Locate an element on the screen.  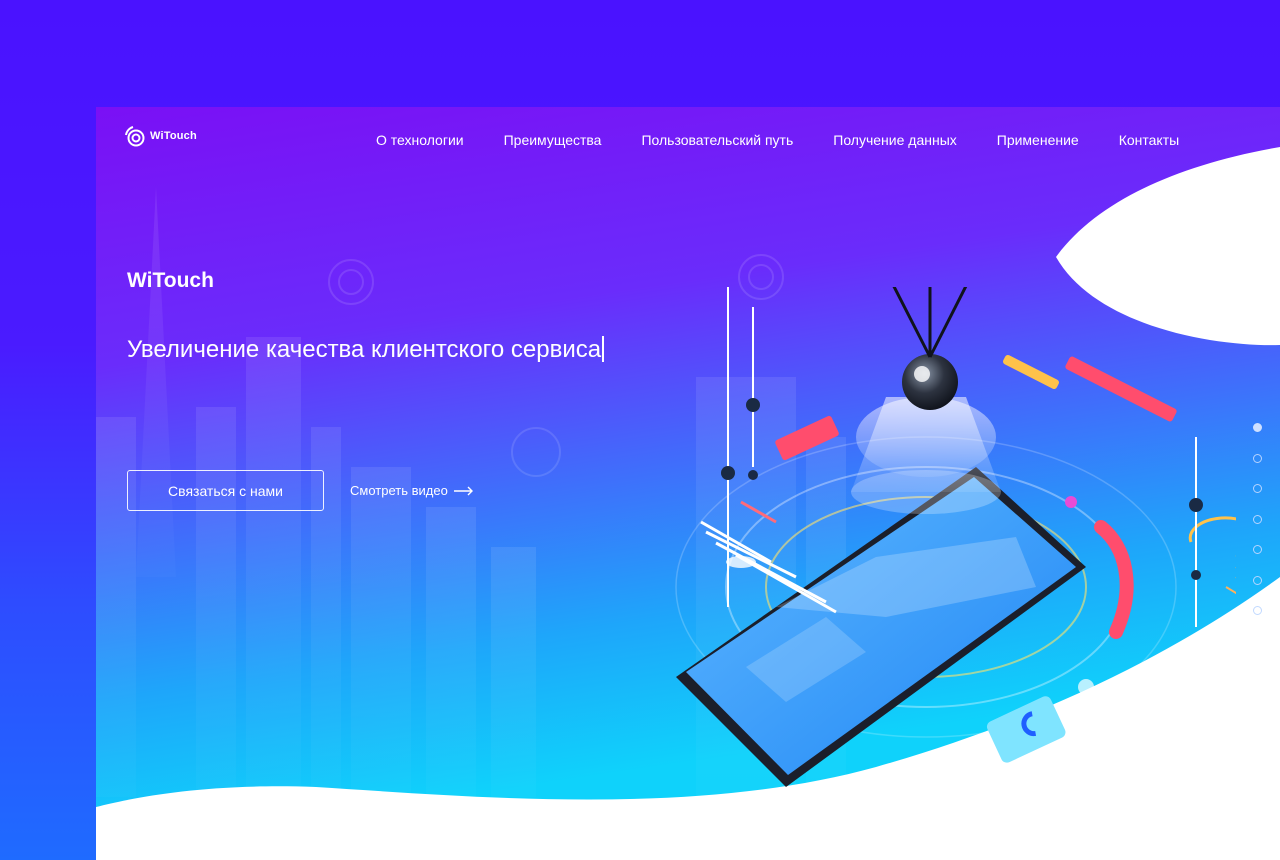
contact-button: Связаться с нами is located at coordinates (225, 490).